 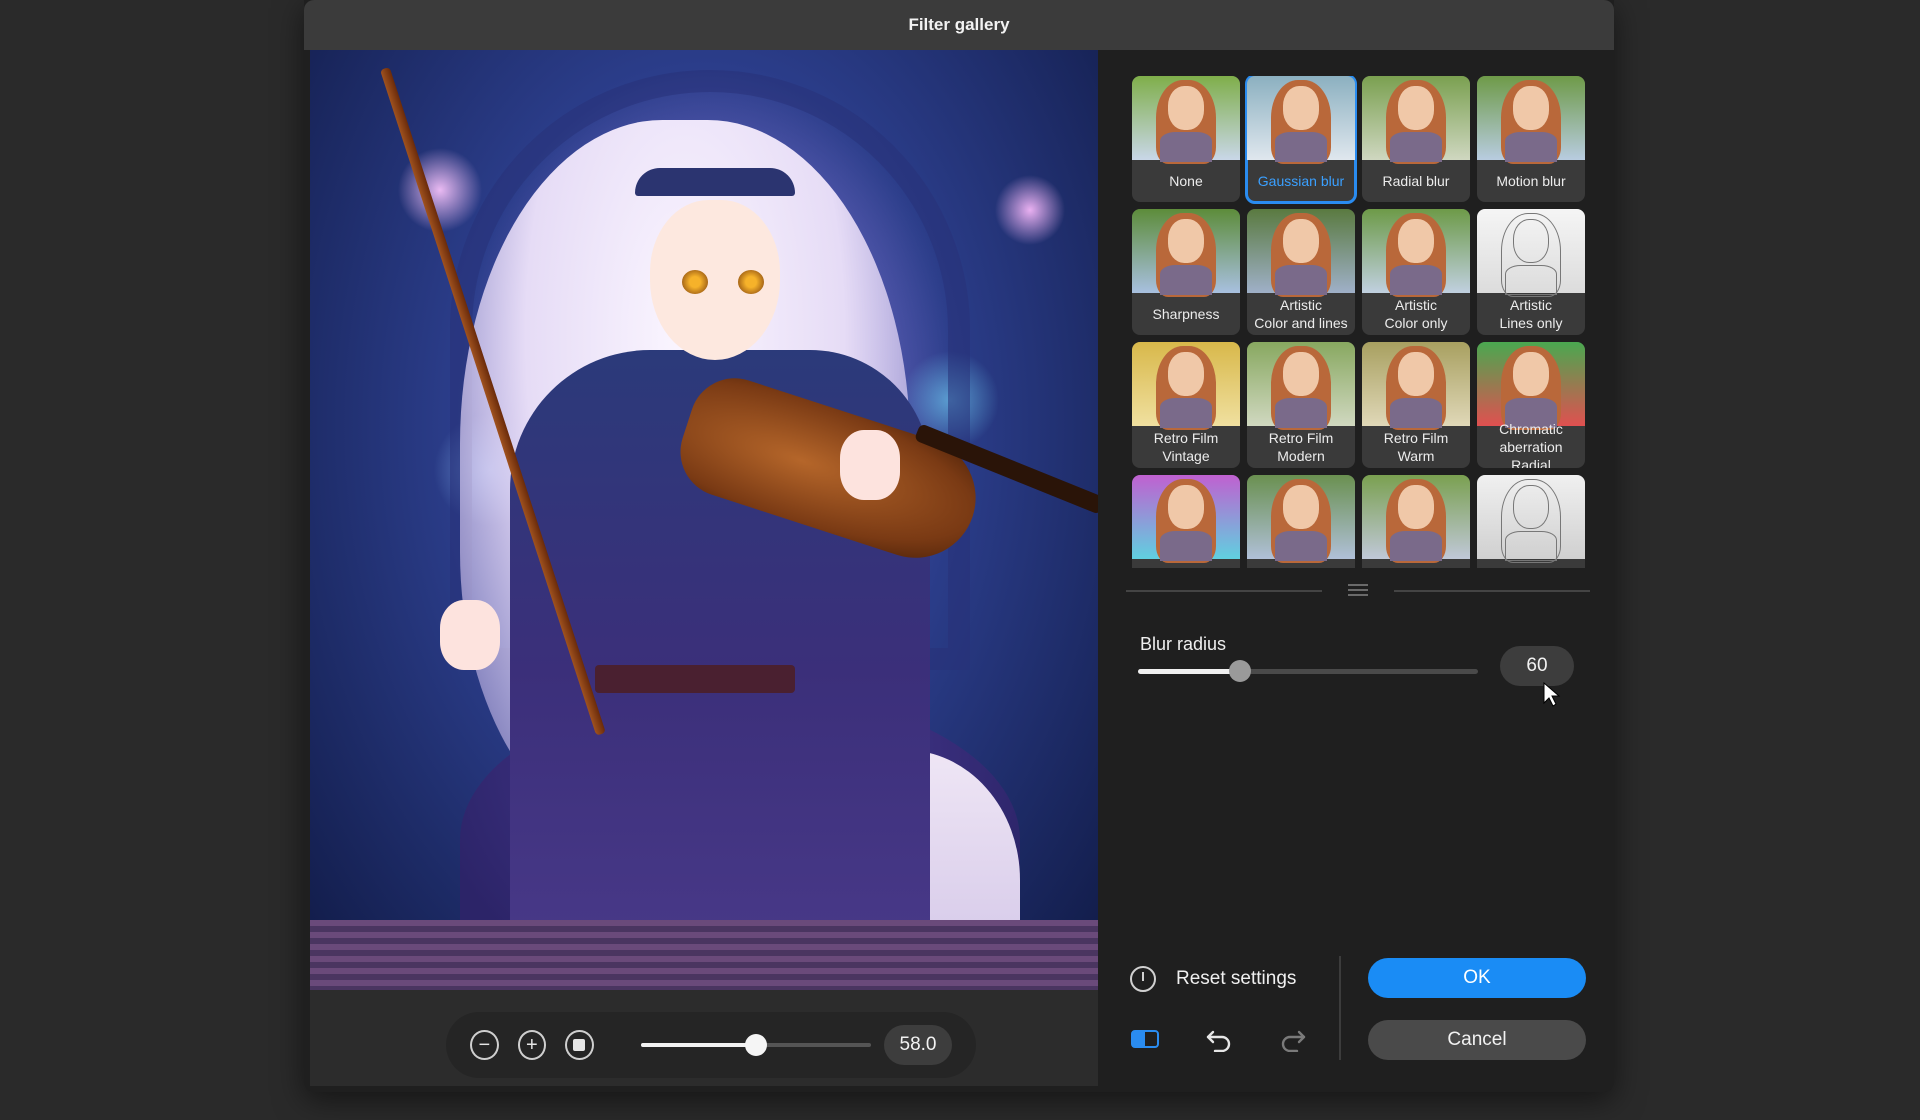 What do you see at coordinates (1477, 978) in the screenshot?
I see `ok-button: OK` at bounding box center [1477, 978].